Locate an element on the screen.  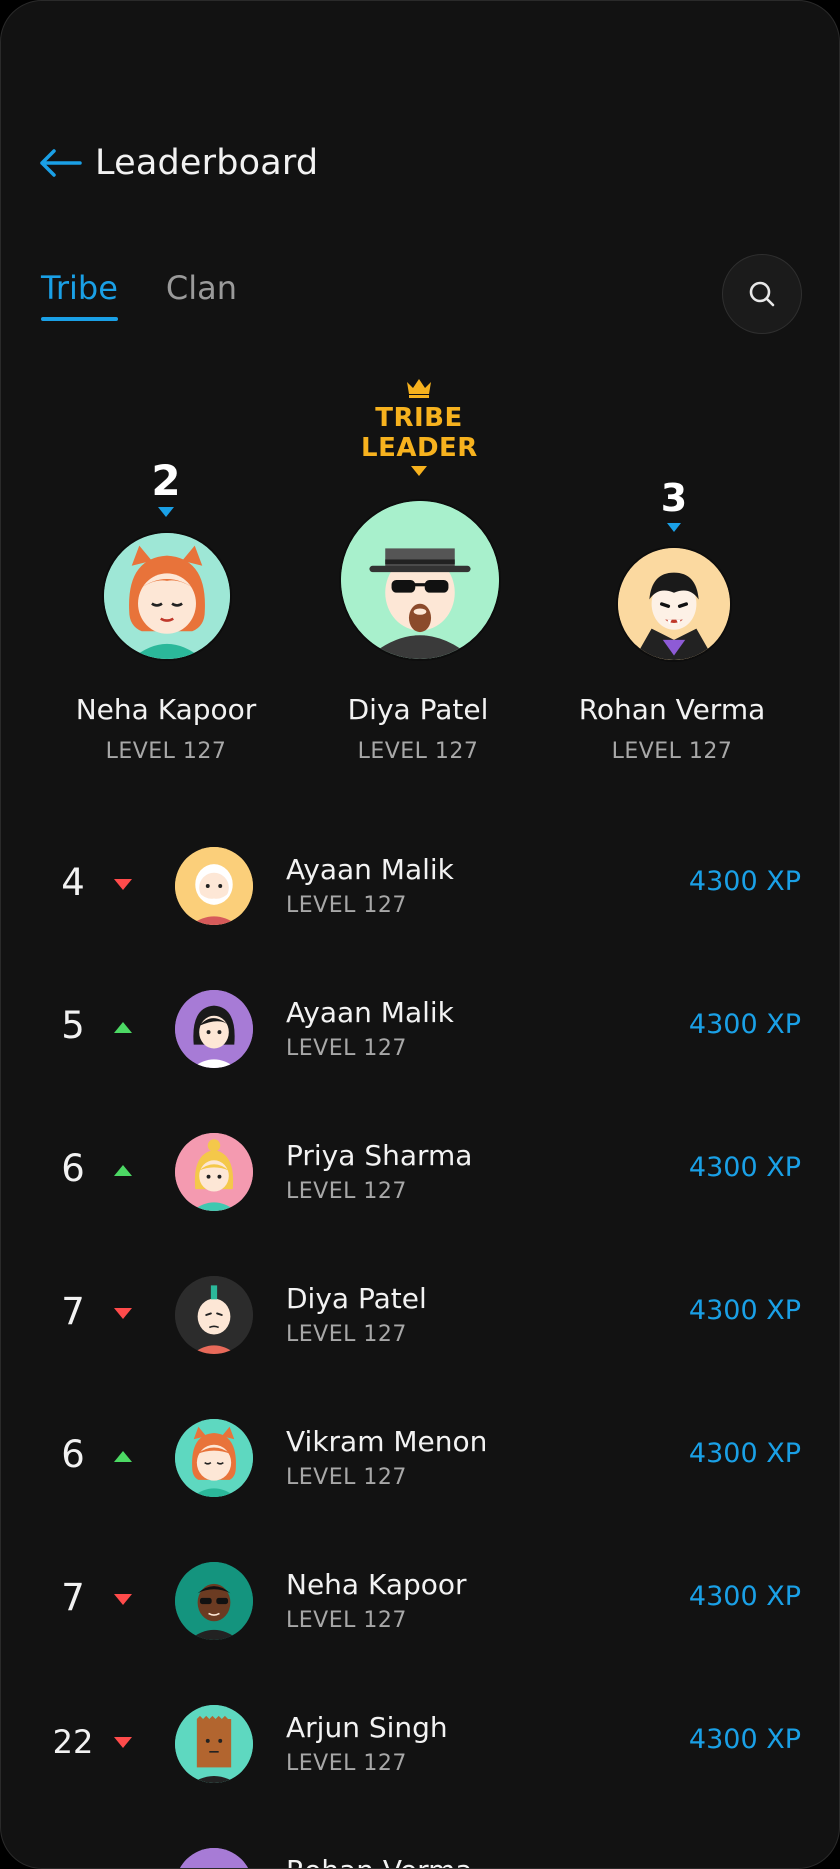
player-name: Neha Kapoor is located at coordinates (376, 1584).